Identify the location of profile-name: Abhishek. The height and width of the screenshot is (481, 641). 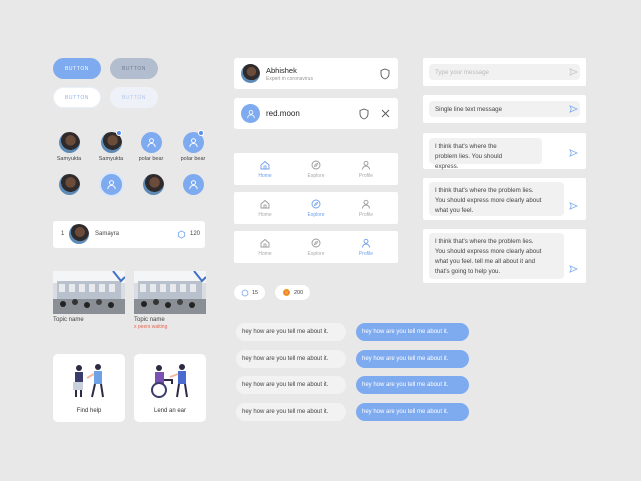
(281, 70).